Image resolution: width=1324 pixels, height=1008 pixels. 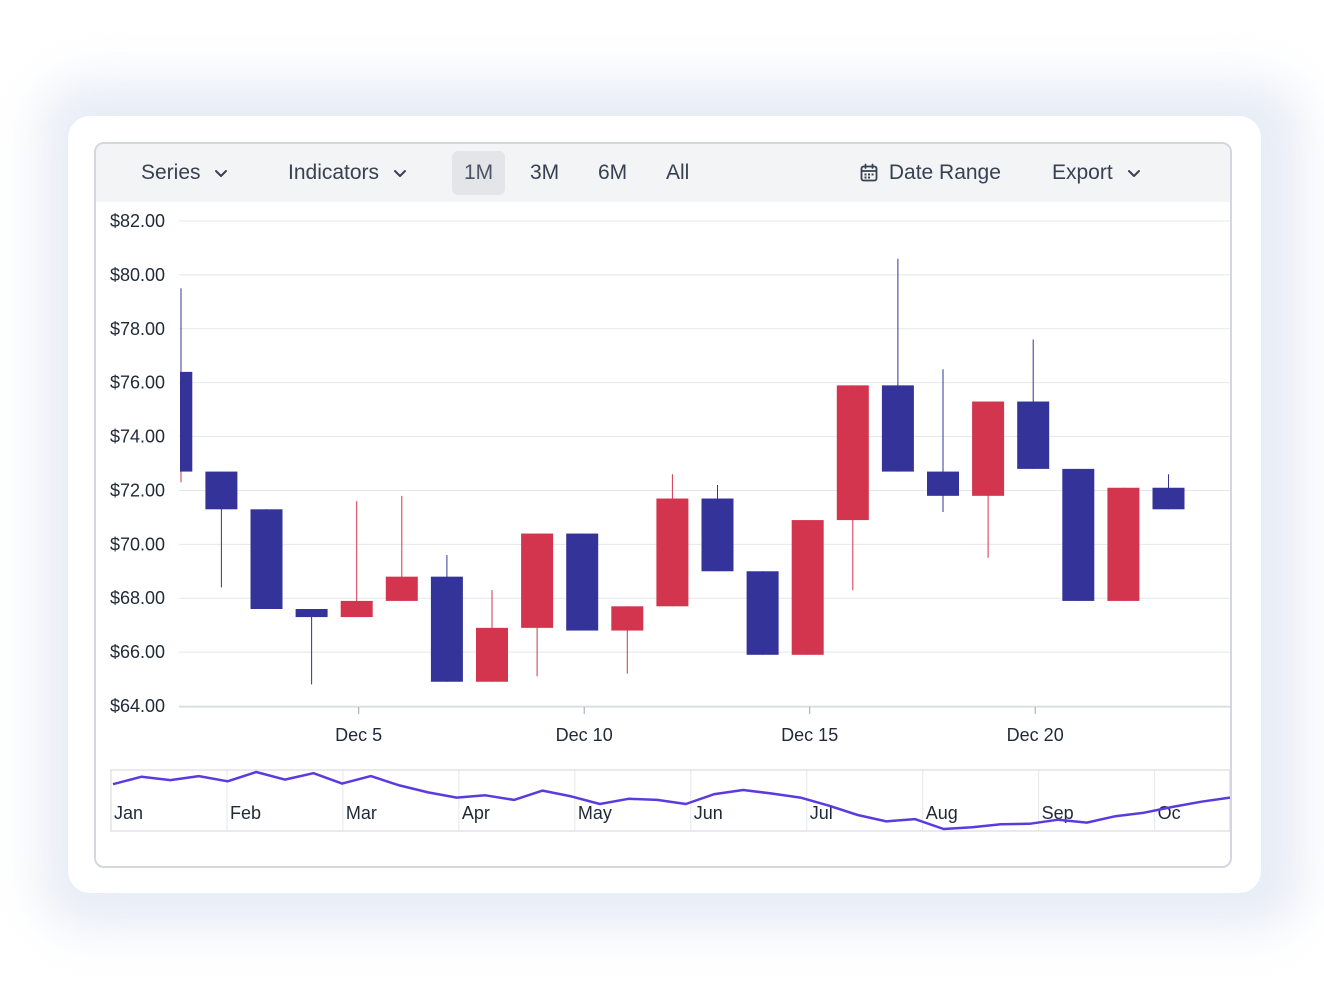 I want to click on y-tick-label: $72.00, so click(x=137, y=490).